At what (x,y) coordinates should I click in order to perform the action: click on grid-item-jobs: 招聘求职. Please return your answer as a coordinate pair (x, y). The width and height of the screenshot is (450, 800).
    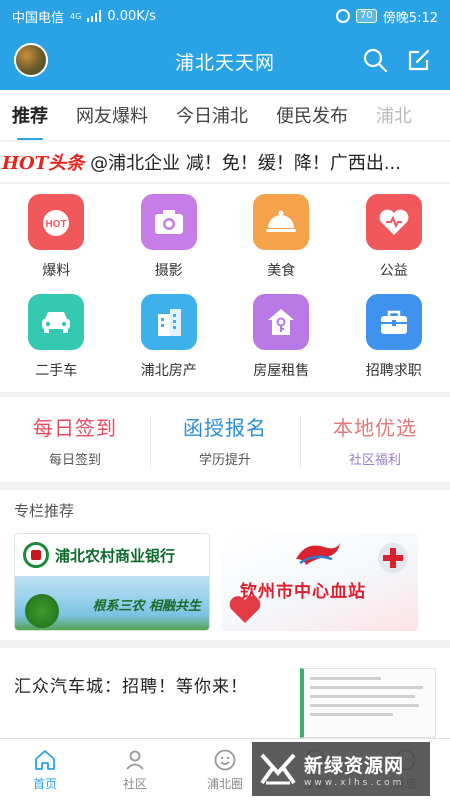
    Looking at the image, I should click on (394, 344).